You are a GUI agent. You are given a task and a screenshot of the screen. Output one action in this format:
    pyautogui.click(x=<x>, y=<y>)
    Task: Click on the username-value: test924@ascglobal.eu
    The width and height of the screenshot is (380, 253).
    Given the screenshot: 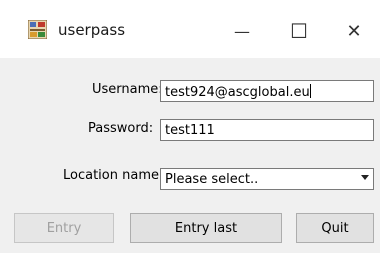 What is the action you would take?
    pyautogui.click(x=237, y=92)
    